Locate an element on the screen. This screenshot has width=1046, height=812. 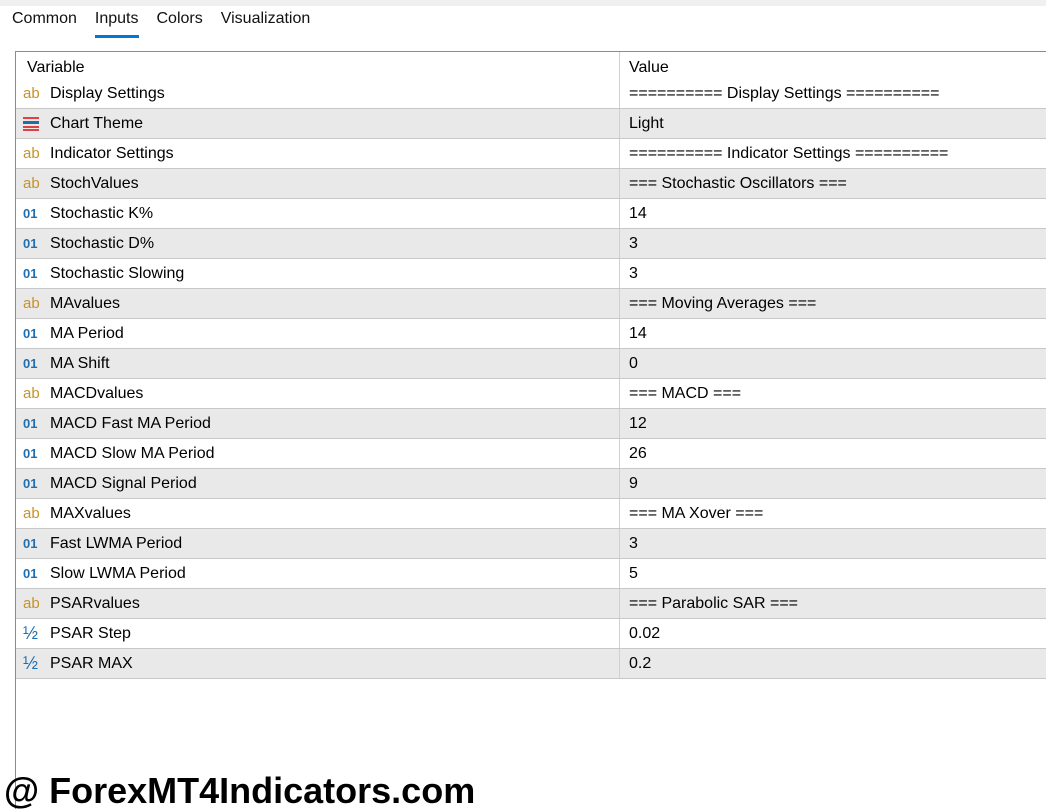
enum-type-icon is located at coordinates (31, 123).